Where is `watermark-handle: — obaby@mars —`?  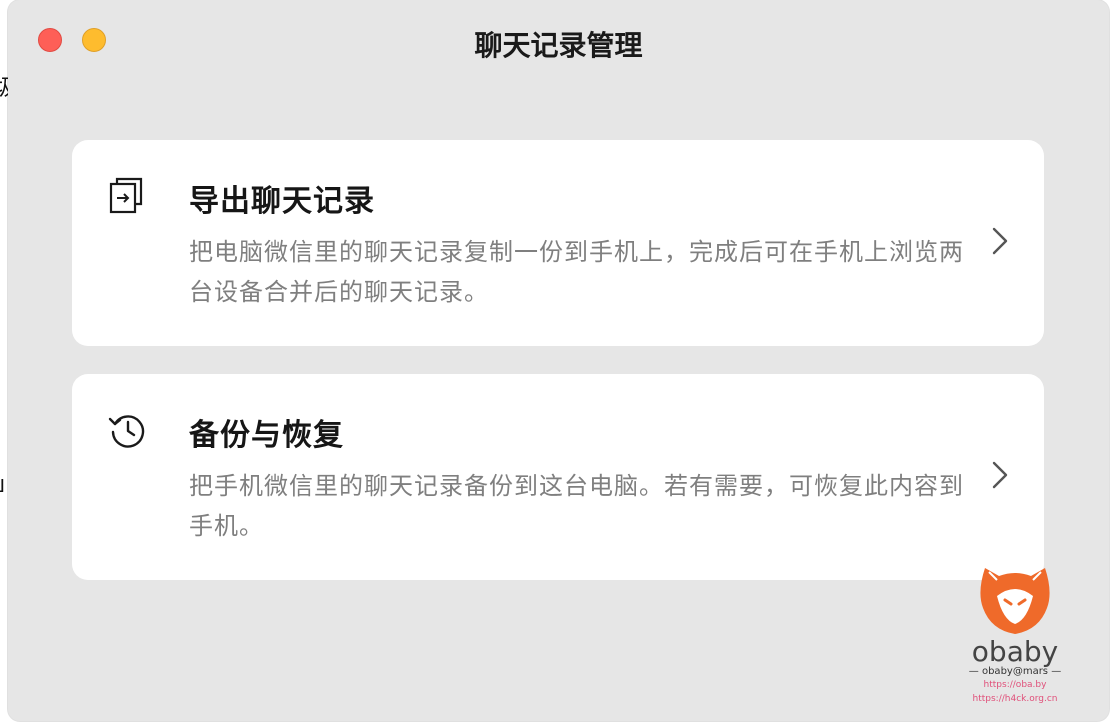
watermark-handle: — obaby@mars — is located at coordinates (1015, 671).